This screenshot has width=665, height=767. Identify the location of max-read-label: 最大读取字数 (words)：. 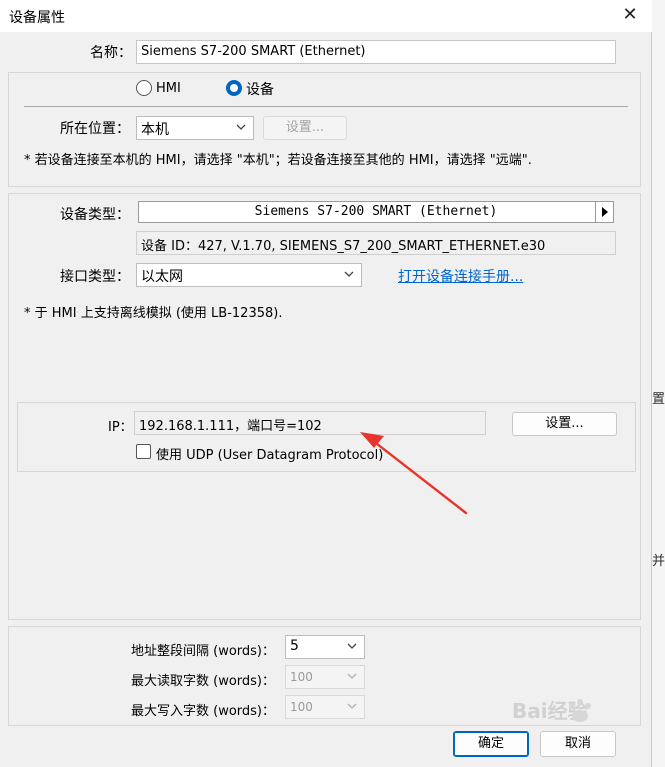
(203, 681).